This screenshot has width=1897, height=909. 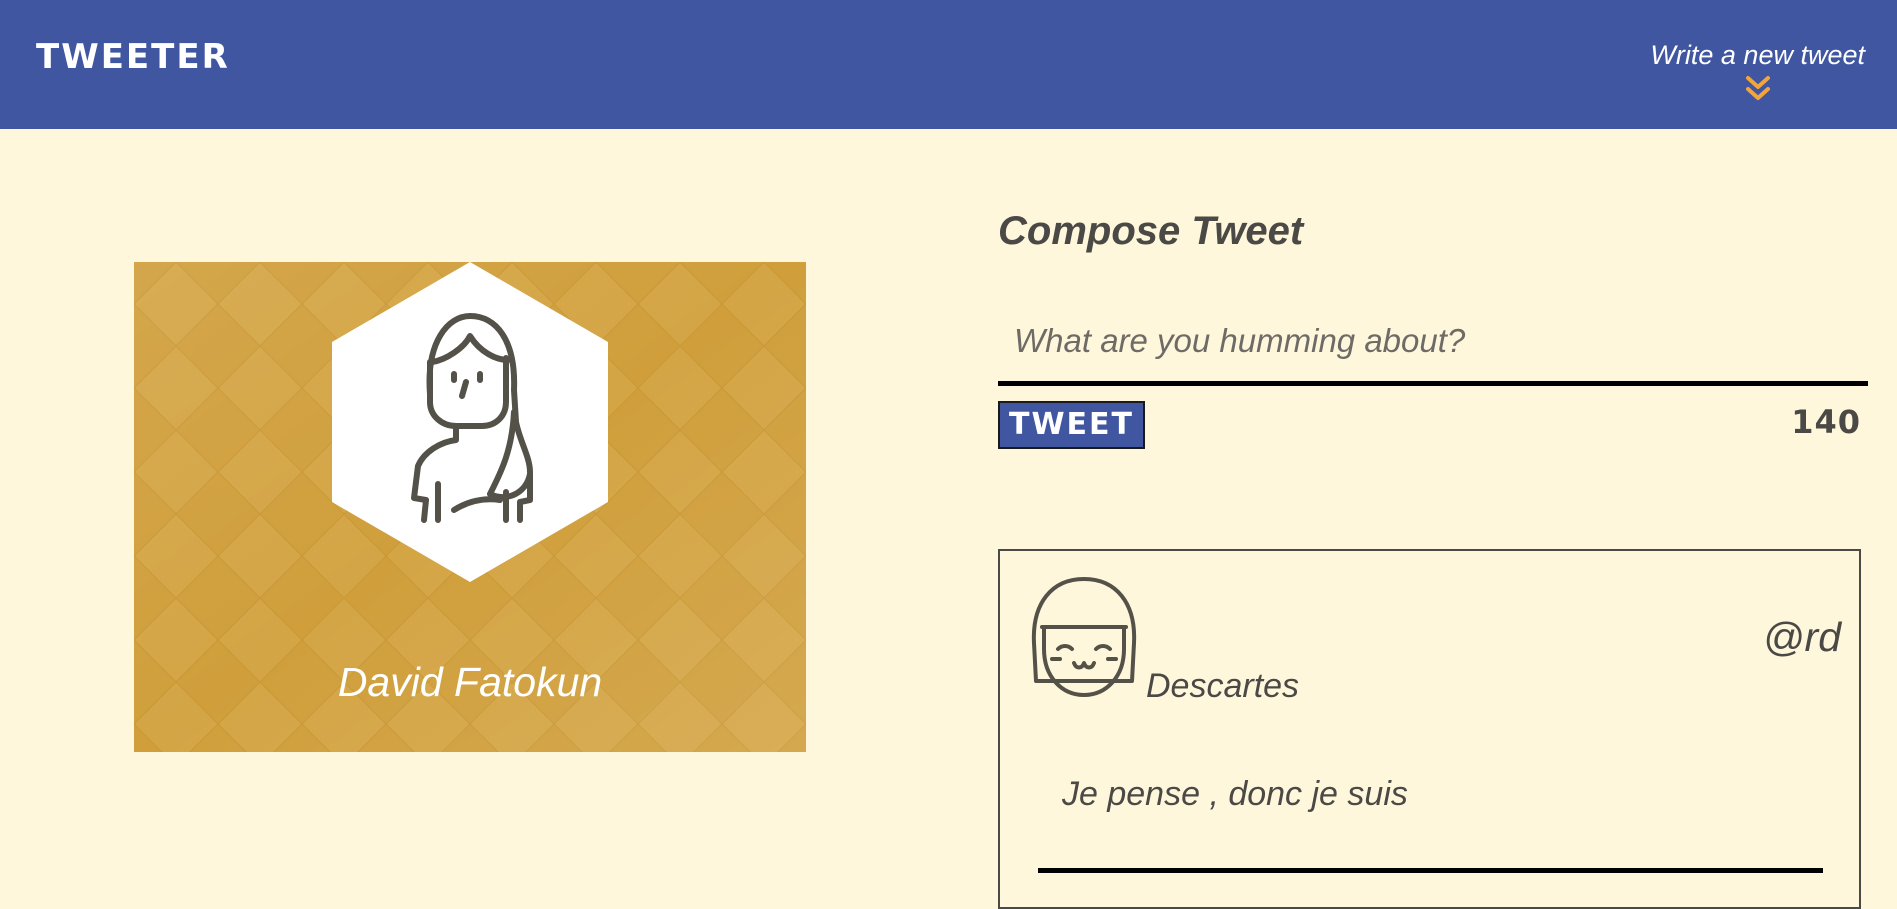 What do you see at coordinates (1151, 231) in the screenshot?
I see `compose-title: Compose Tweet` at bounding box center [1151, 231].